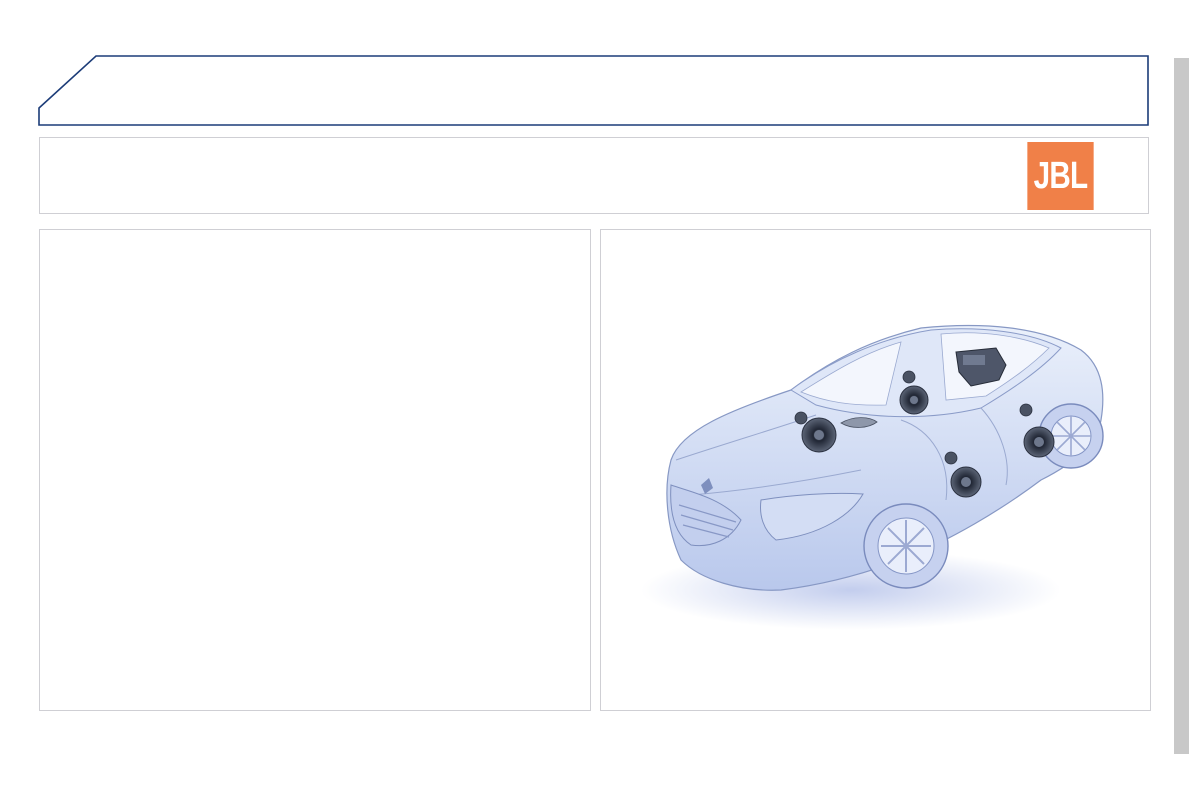  I want to click on jbl-logo: JBL, so click(1060, 176).